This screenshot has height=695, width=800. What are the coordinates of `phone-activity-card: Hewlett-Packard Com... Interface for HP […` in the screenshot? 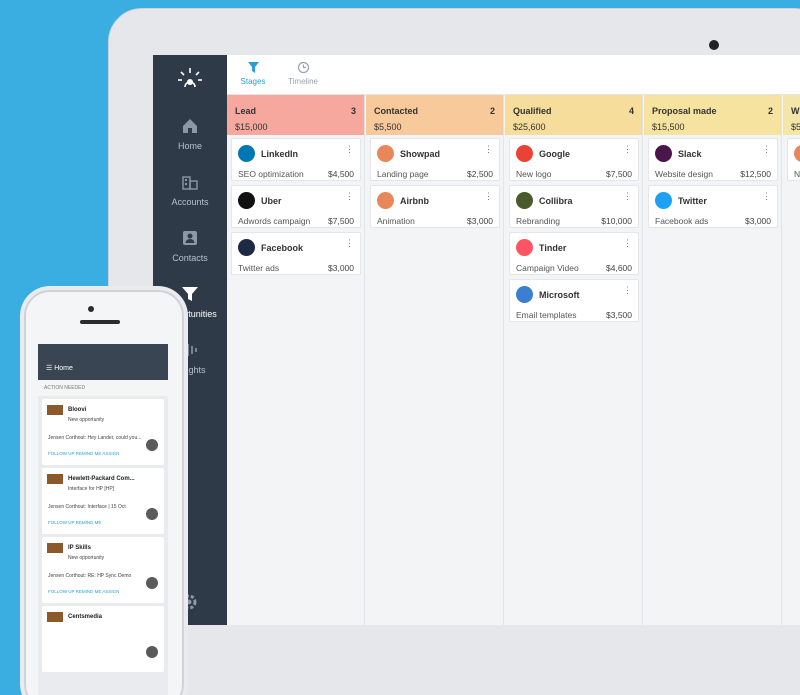 It's located at (103, 501).